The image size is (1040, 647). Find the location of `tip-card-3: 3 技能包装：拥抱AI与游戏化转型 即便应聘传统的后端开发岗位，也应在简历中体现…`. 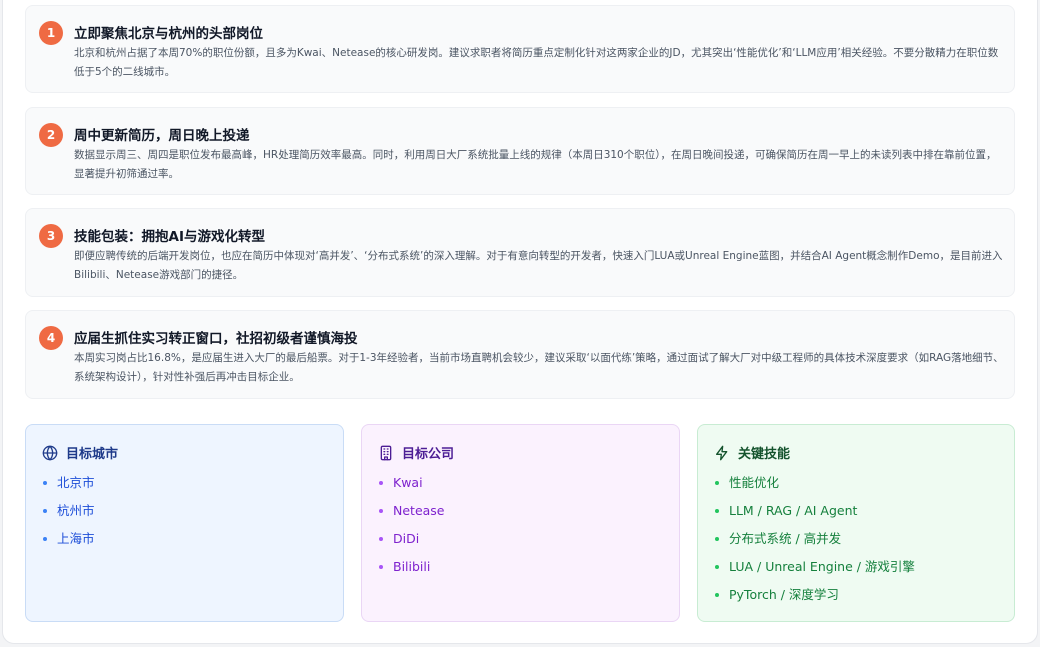

tip-card-3: 3 技能包装：拥抱AI与游戏化转型 即便应聘传统的后端开发岗位，也应在简历中体现… is located at coordinates (520, 252).